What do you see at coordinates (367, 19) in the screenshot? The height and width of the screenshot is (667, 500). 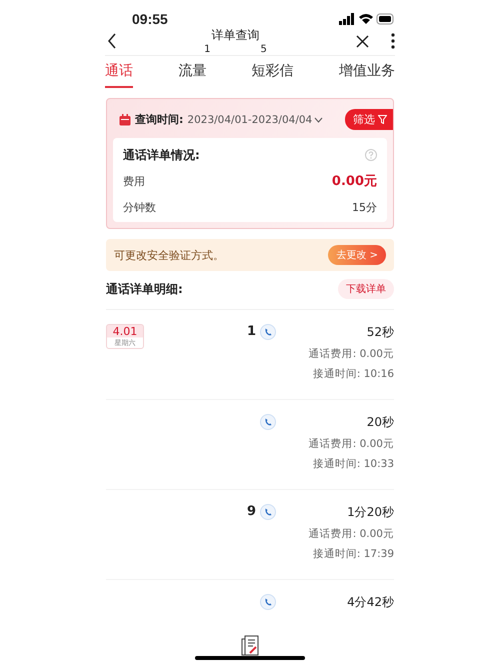 I see `status-icons` at bounding box center [367, 19].